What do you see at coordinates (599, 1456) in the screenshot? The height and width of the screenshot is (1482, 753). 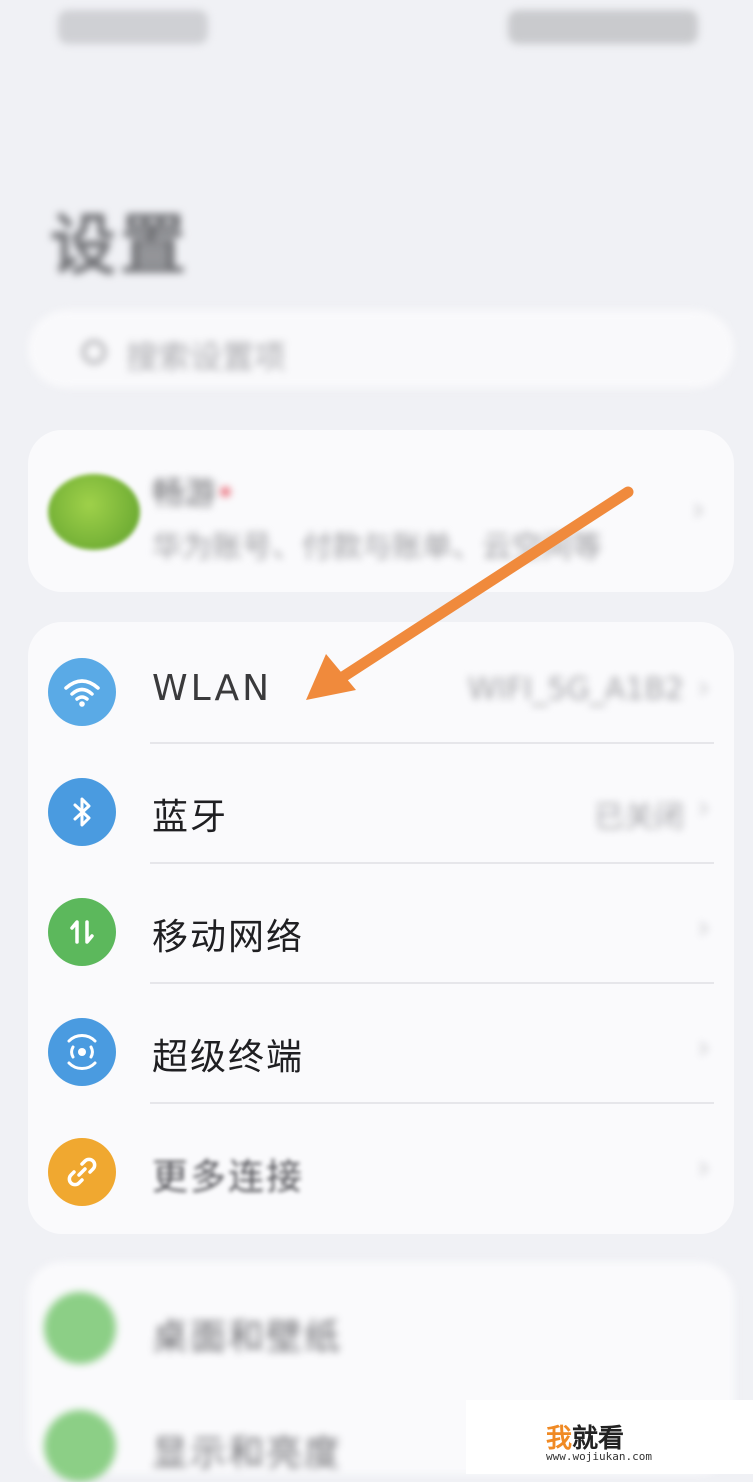 I see `watermark-url: www.wojiukan.com` at bounding box center [599, 1456].